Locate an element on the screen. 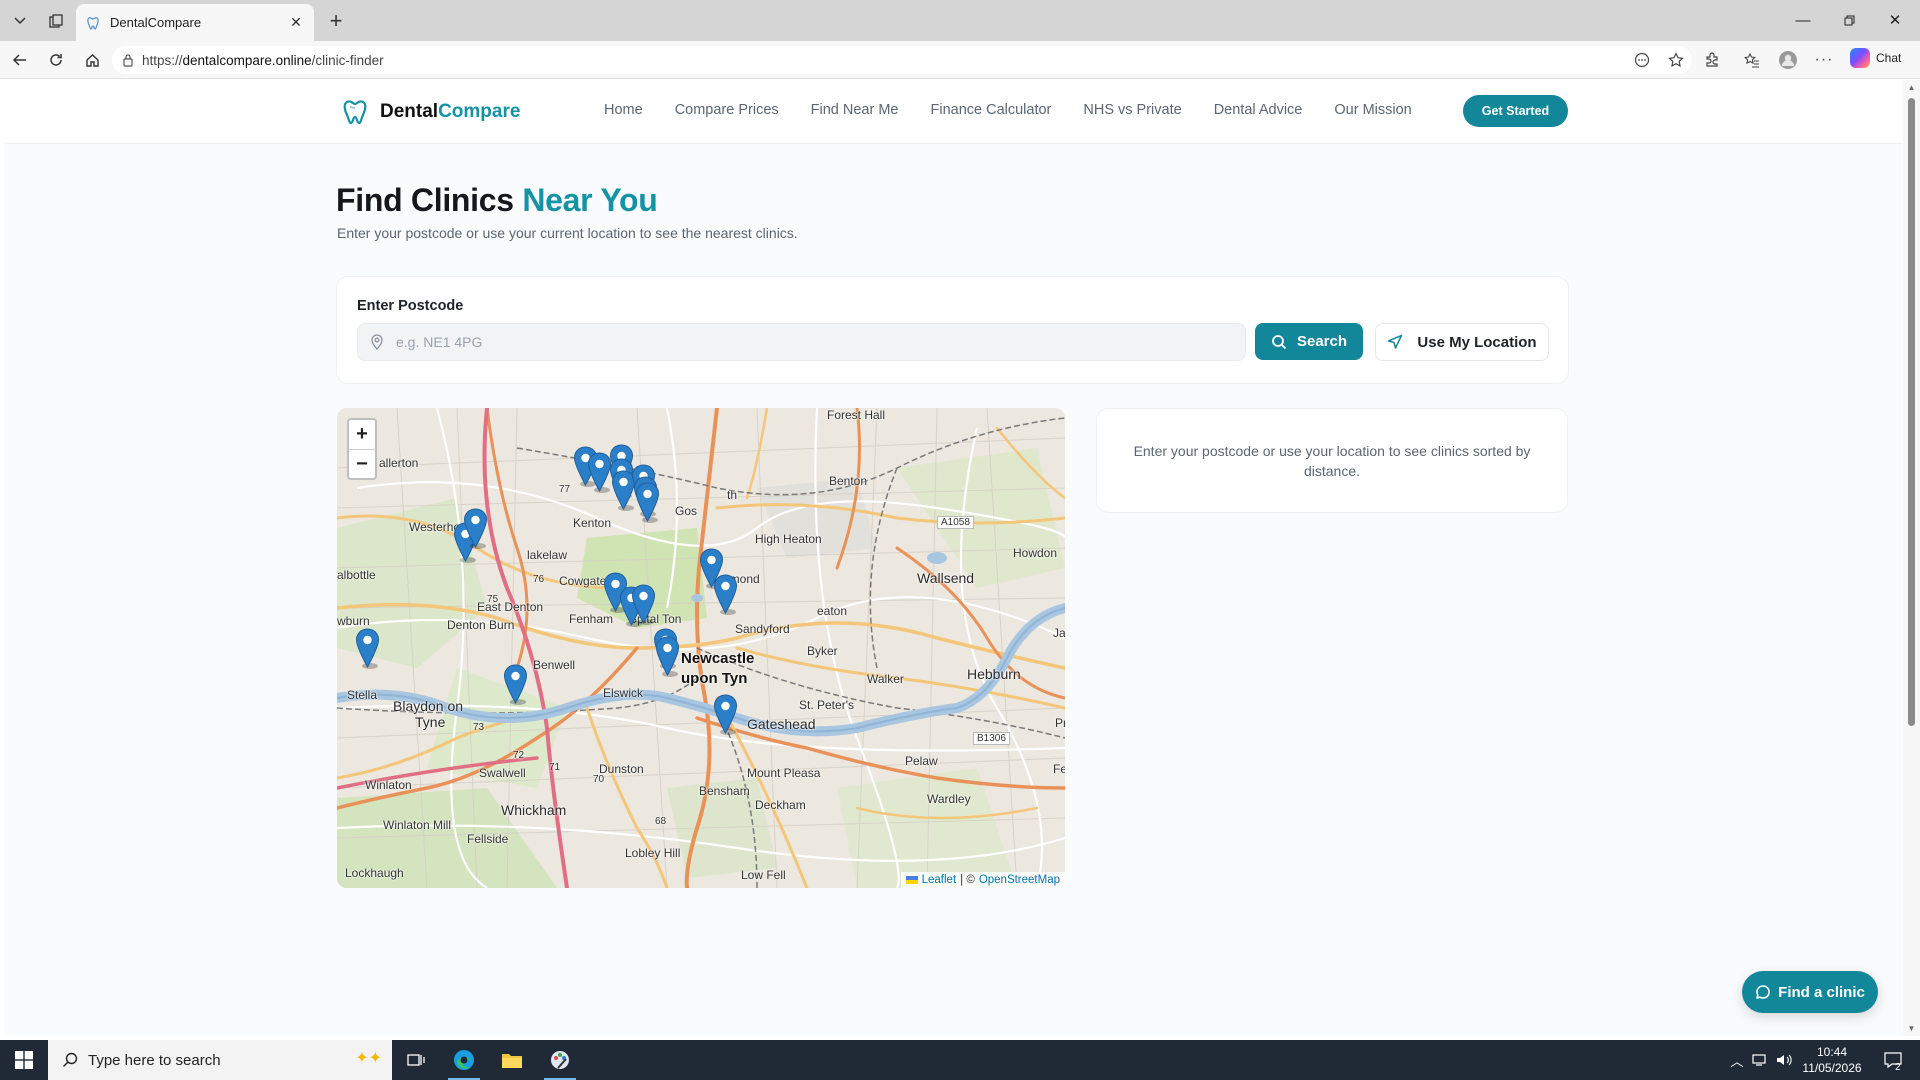 Image resolution: width=1920 pixels, height=1080 pixels. nav-nhs-vs-private: NHS vs Private is located at coordinates (1132, 110).